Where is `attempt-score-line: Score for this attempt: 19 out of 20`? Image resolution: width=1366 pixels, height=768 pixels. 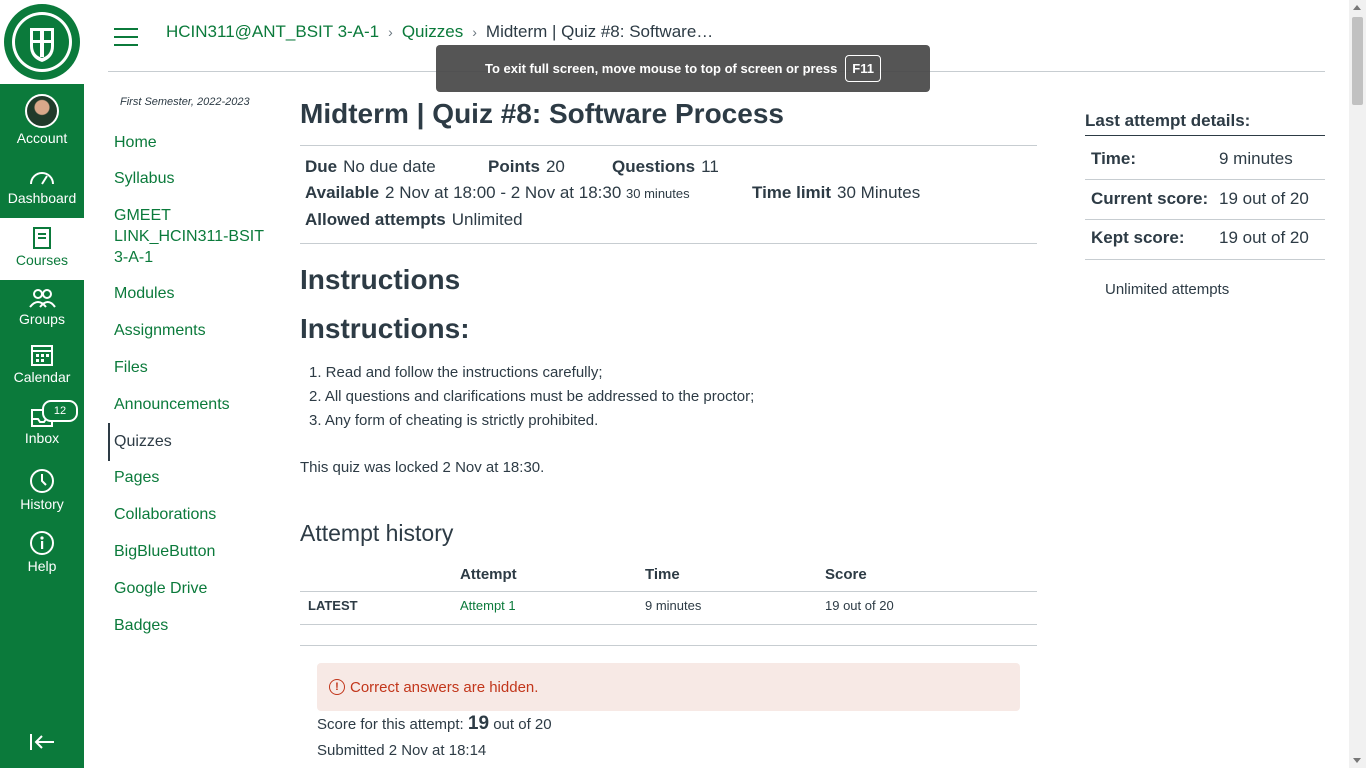
attempt-score-line: Score for this attempt: 19 out of 20 is located at coordinates (434, 724).